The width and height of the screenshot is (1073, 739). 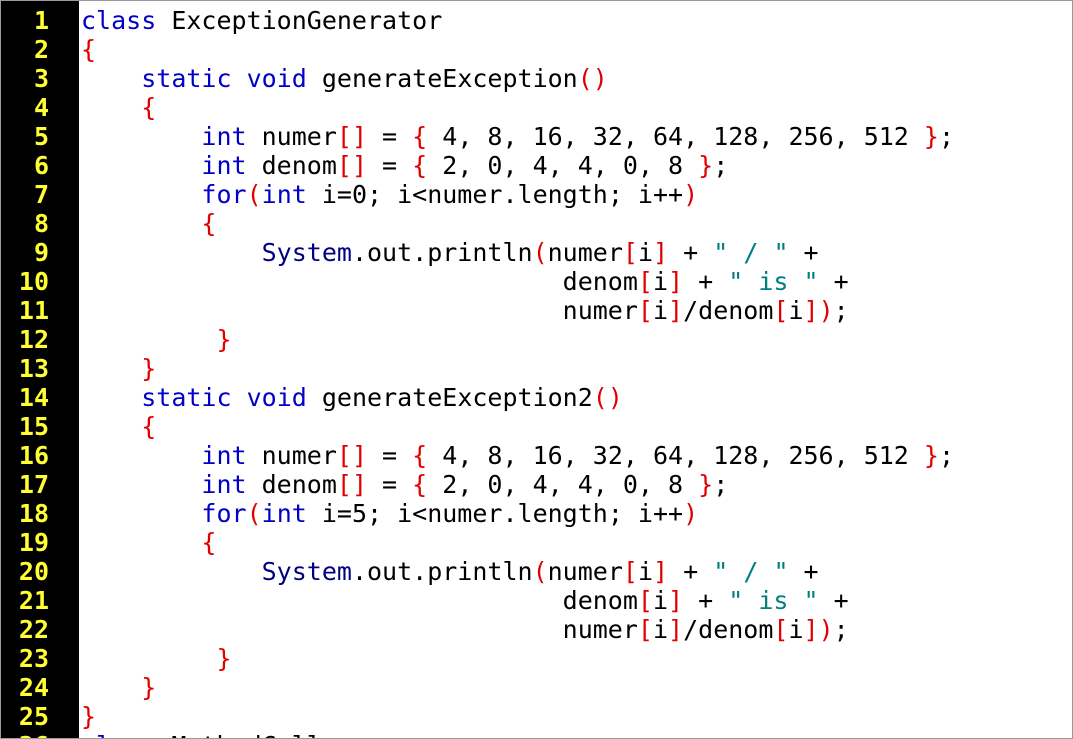 What do you see at coordinates (517, 734) in the screenshot?
I see `code-line: class MethodCall` at bounding box center [517, 734].